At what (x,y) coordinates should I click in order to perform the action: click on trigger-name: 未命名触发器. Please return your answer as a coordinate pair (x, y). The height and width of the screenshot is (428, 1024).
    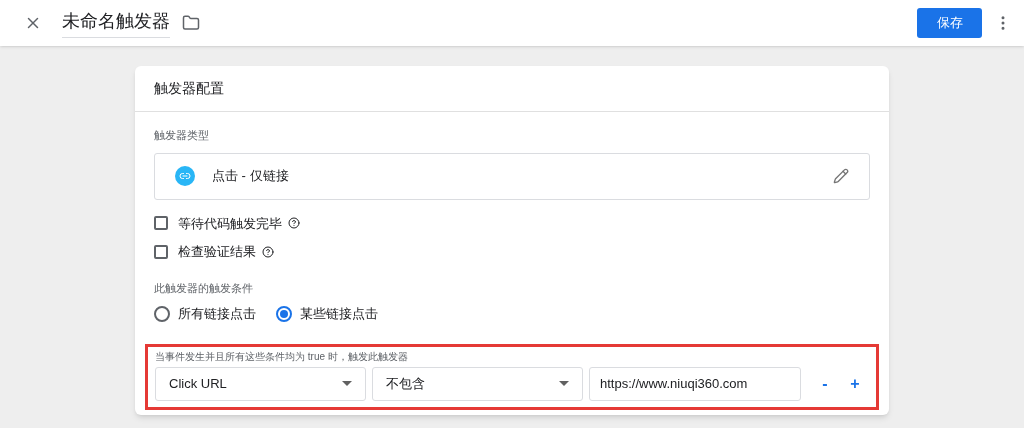
    Looking at the image, I should click on (116, 23).